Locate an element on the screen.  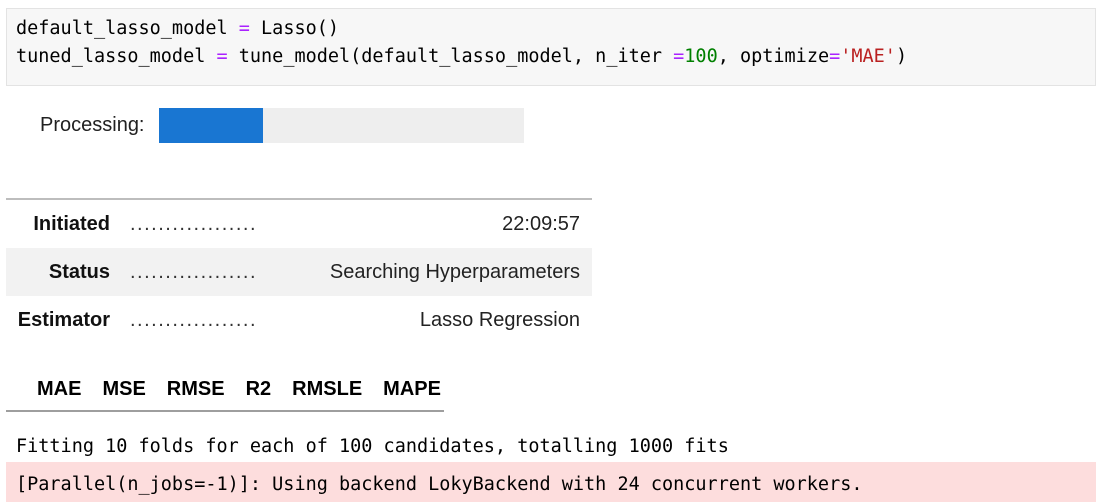
metrics-table-header: MAE MSE RMSE R2 RMSLE MAPE is located at coordinates (225, 390).